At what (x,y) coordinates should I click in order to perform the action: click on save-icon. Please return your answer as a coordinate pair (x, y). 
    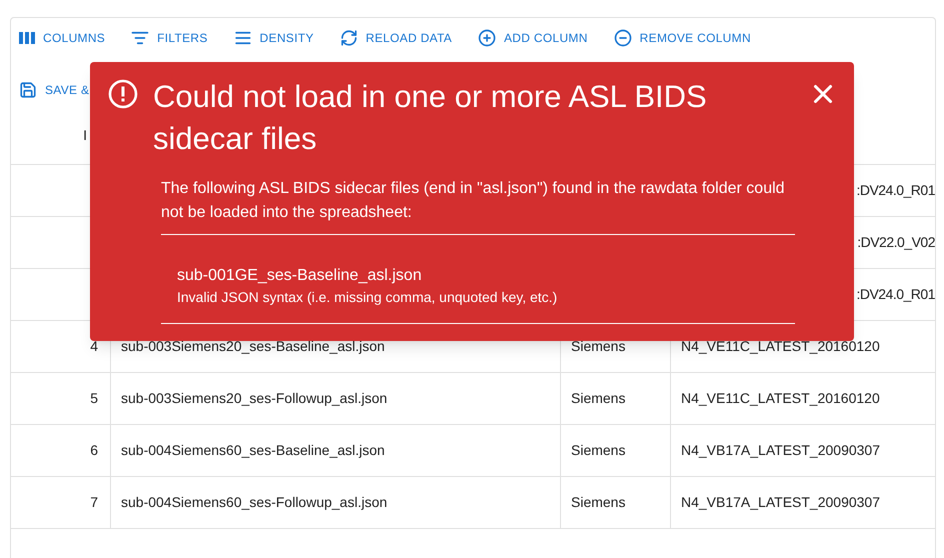
    Looking at the image, I should click on (28, 90).